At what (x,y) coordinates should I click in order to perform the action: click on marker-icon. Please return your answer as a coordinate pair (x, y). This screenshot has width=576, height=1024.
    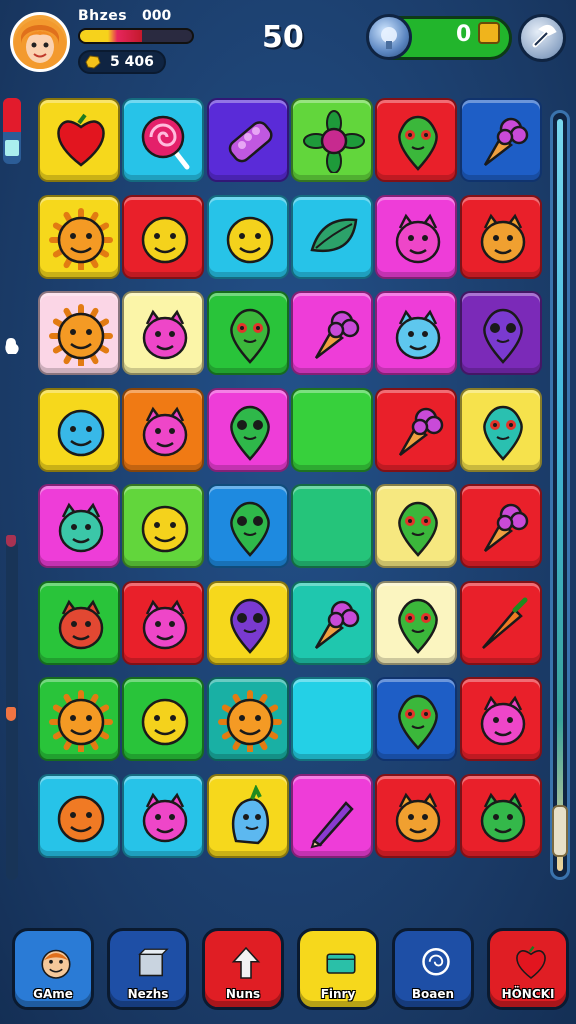
    Looking at the image, I should click on (11, 541).